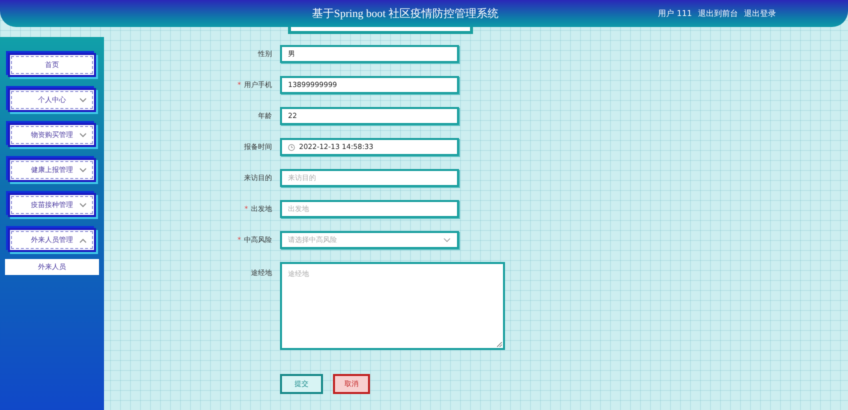  Describe the element at coordinates (499, 344) in the screenshot. I see `resize-grip-icon` at that location.